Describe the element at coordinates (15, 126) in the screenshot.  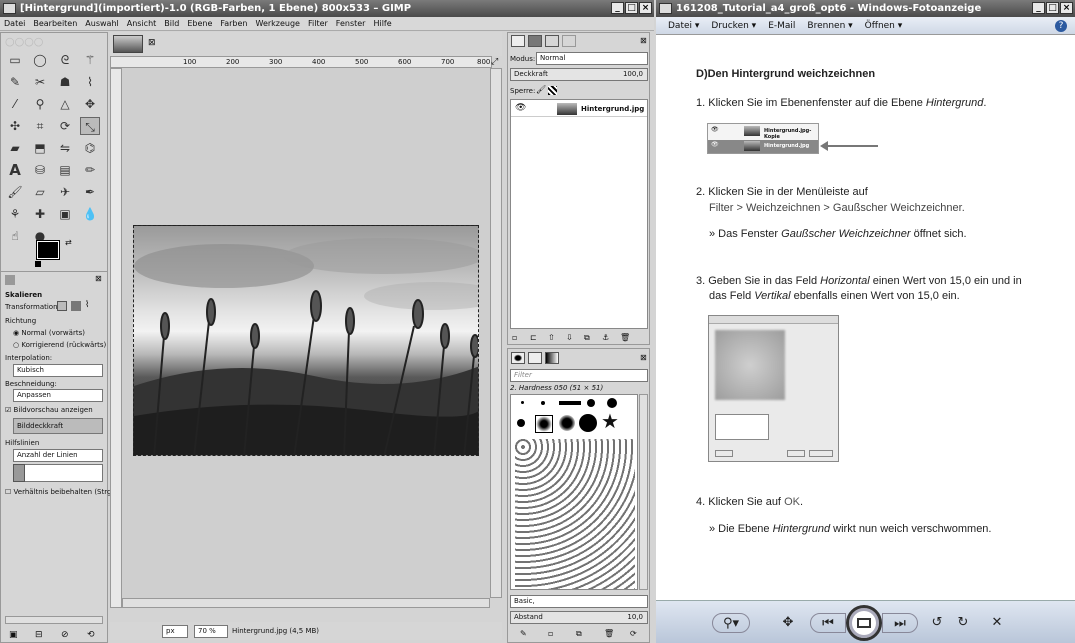
I see `align-icon: ✣` at that location.